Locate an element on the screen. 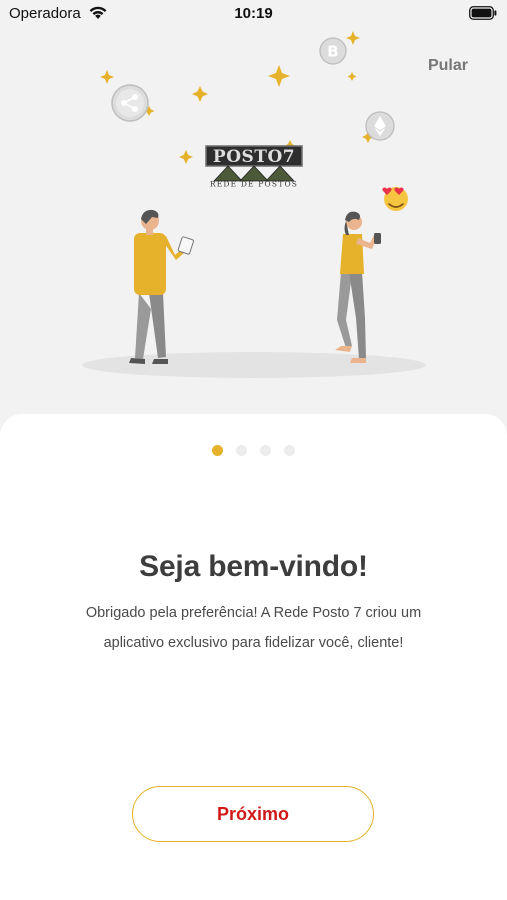 This screenshot has height=900, width=507. woman-figure is located at coordinates (358, 287).